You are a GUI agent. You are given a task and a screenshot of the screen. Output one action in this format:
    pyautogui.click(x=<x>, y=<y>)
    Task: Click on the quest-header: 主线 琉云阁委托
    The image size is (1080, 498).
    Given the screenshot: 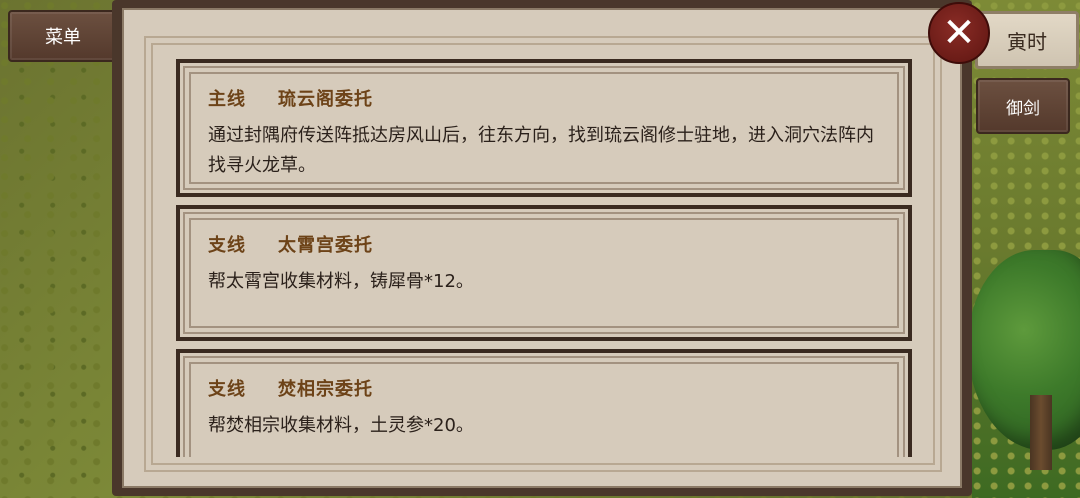 What is the action you would take?
    pyautogui.click(x=290, y=98)
    